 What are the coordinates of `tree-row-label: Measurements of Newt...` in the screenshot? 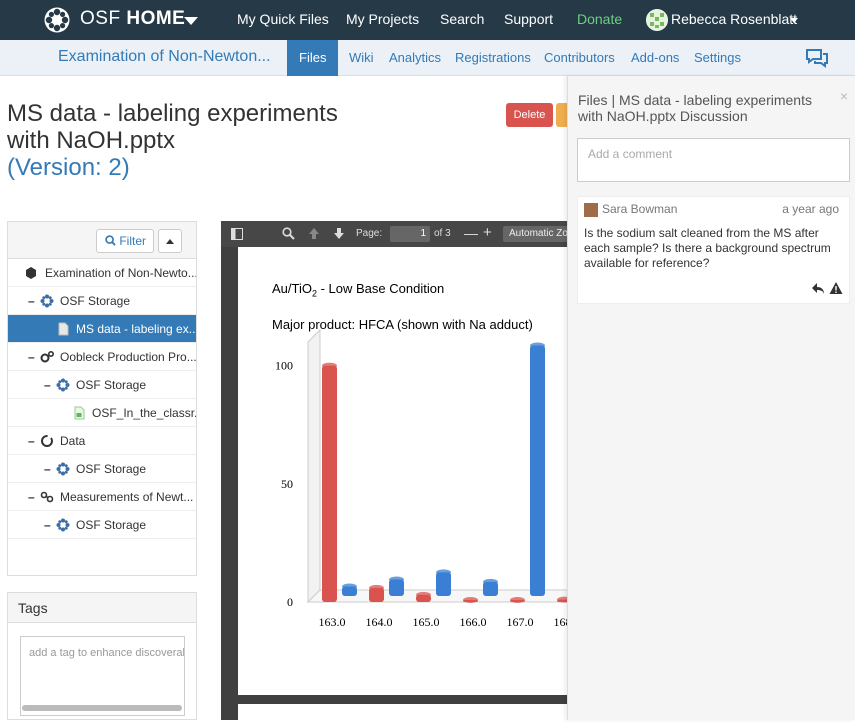 It's located at (127, 497).